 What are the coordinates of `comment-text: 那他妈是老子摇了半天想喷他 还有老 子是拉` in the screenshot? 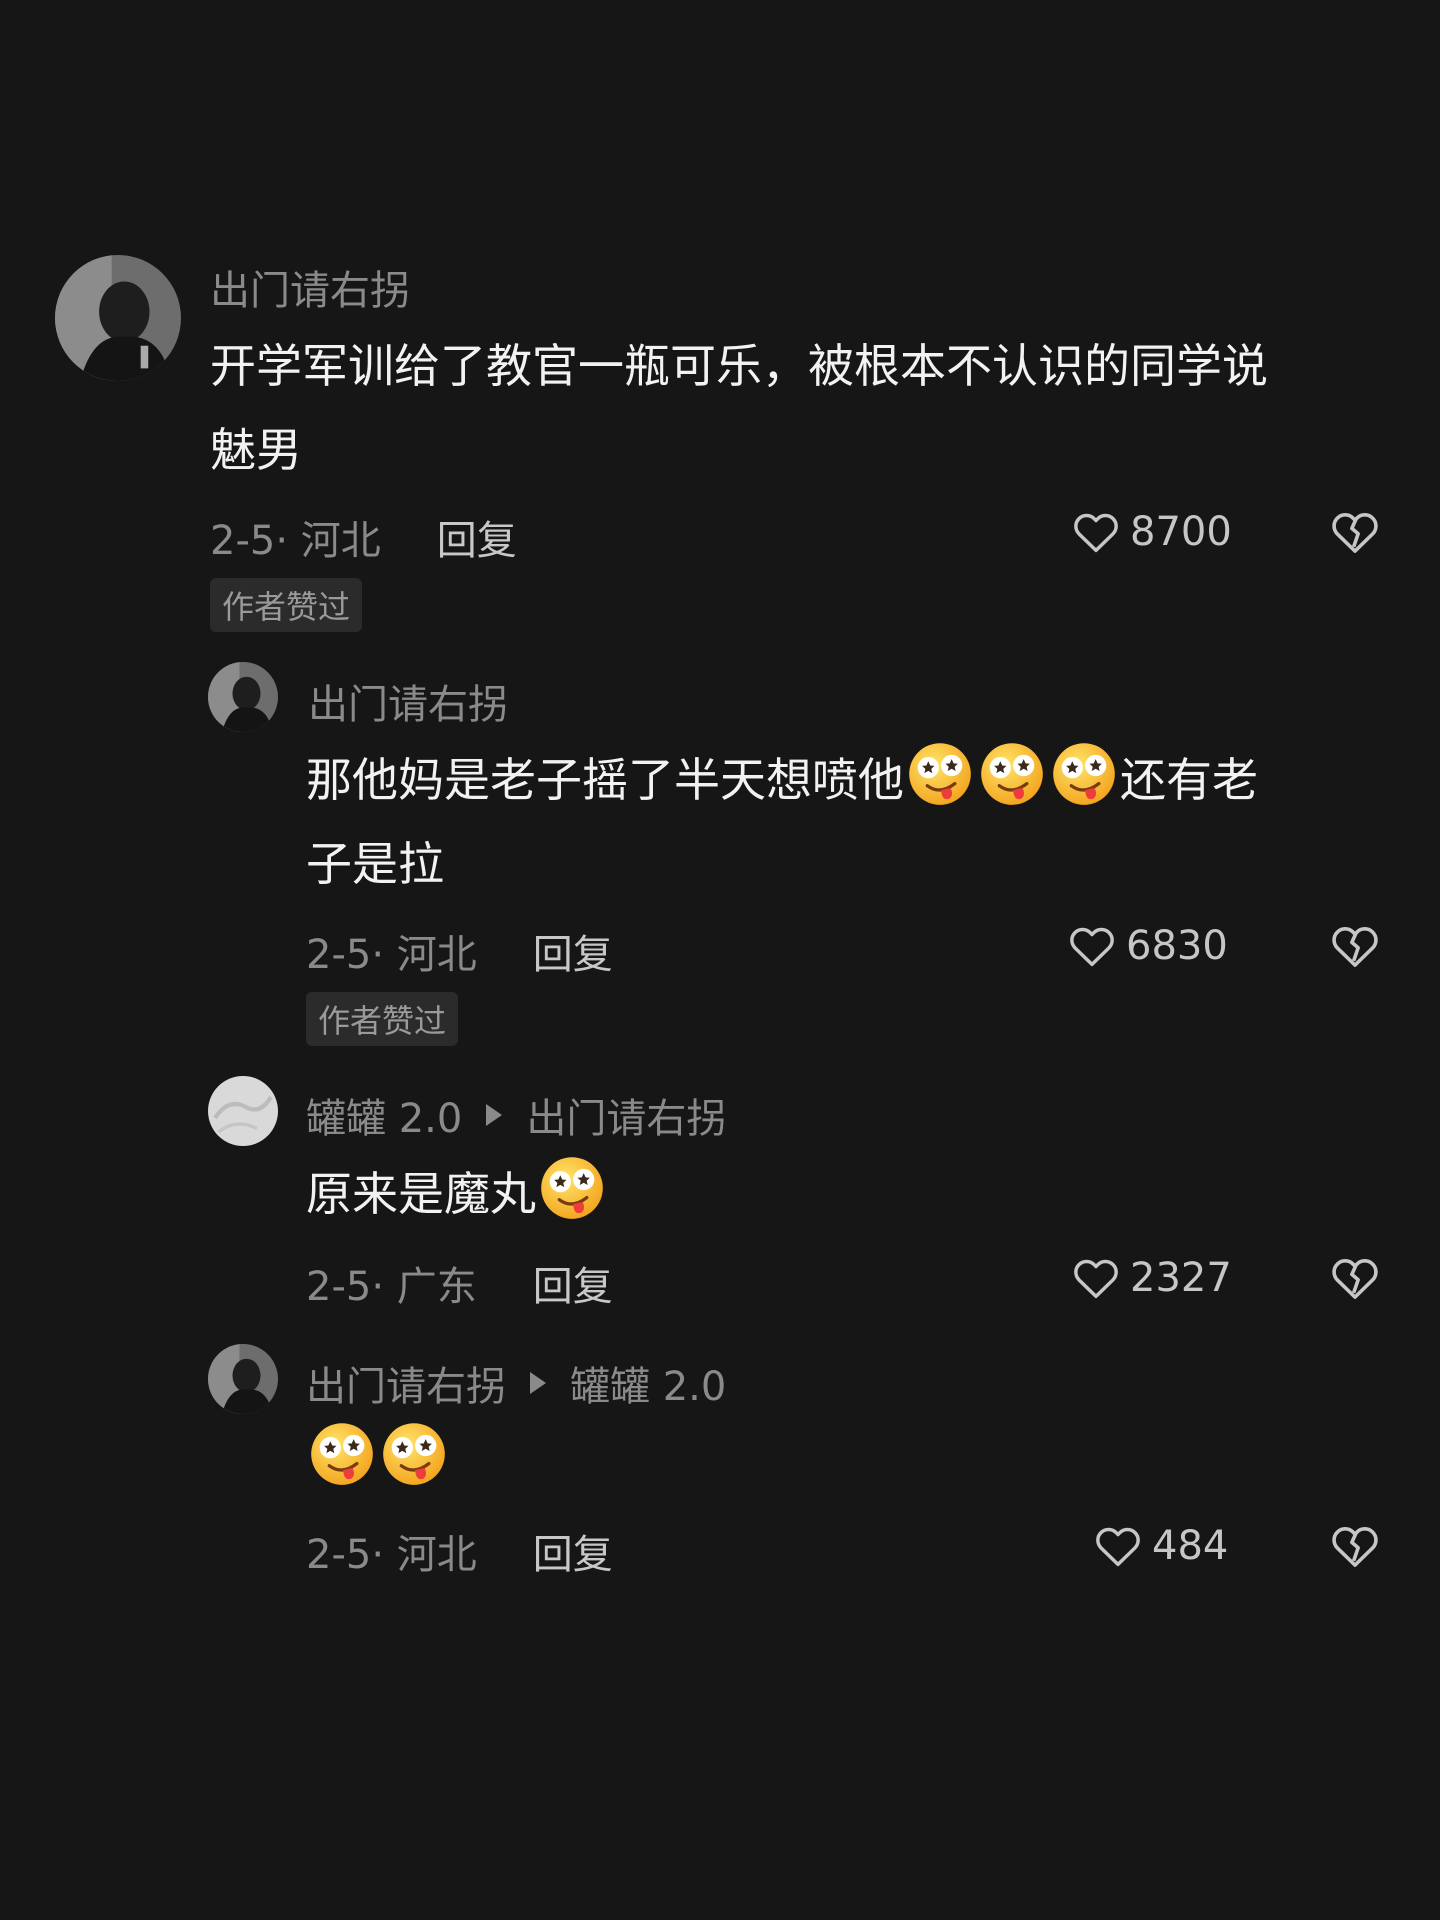 It's located at (782, 822).